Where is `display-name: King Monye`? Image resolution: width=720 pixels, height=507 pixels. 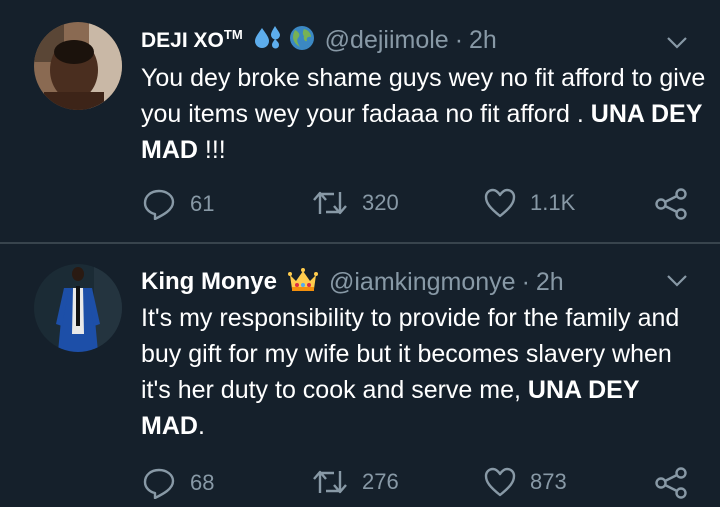
display-name: King Monye is located at coordinates (209, 282).